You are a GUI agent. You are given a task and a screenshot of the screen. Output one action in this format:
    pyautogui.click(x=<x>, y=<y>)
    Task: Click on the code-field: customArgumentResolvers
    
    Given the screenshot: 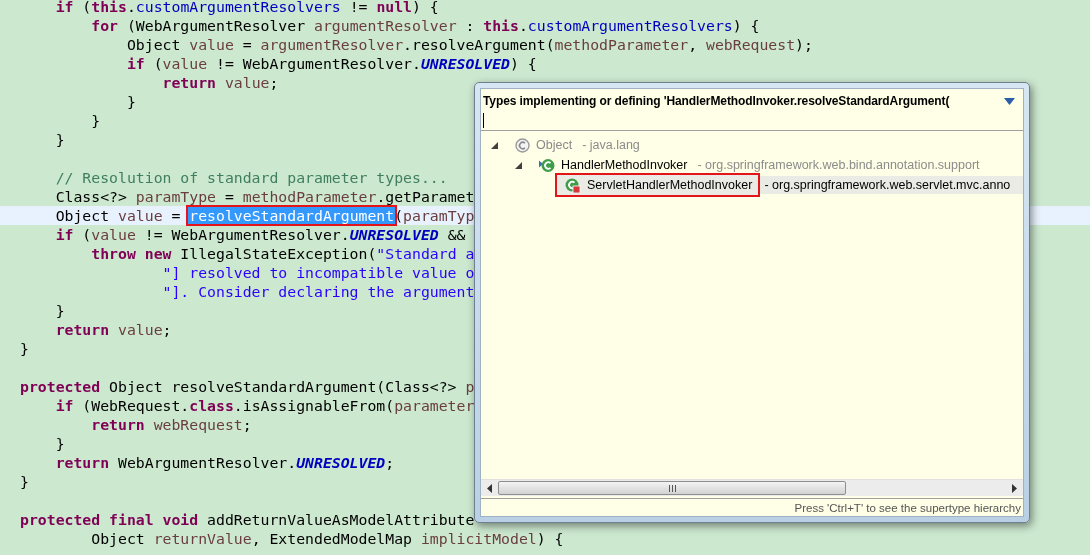 What is the action you would take?
    pyautogui.click(x=630, y=25)
    